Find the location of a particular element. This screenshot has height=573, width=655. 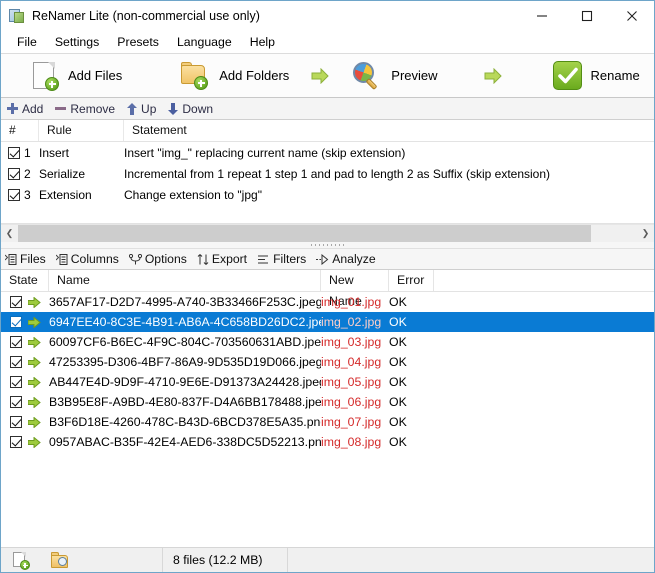

status-icons-cell is located at coordinates (82, 560).